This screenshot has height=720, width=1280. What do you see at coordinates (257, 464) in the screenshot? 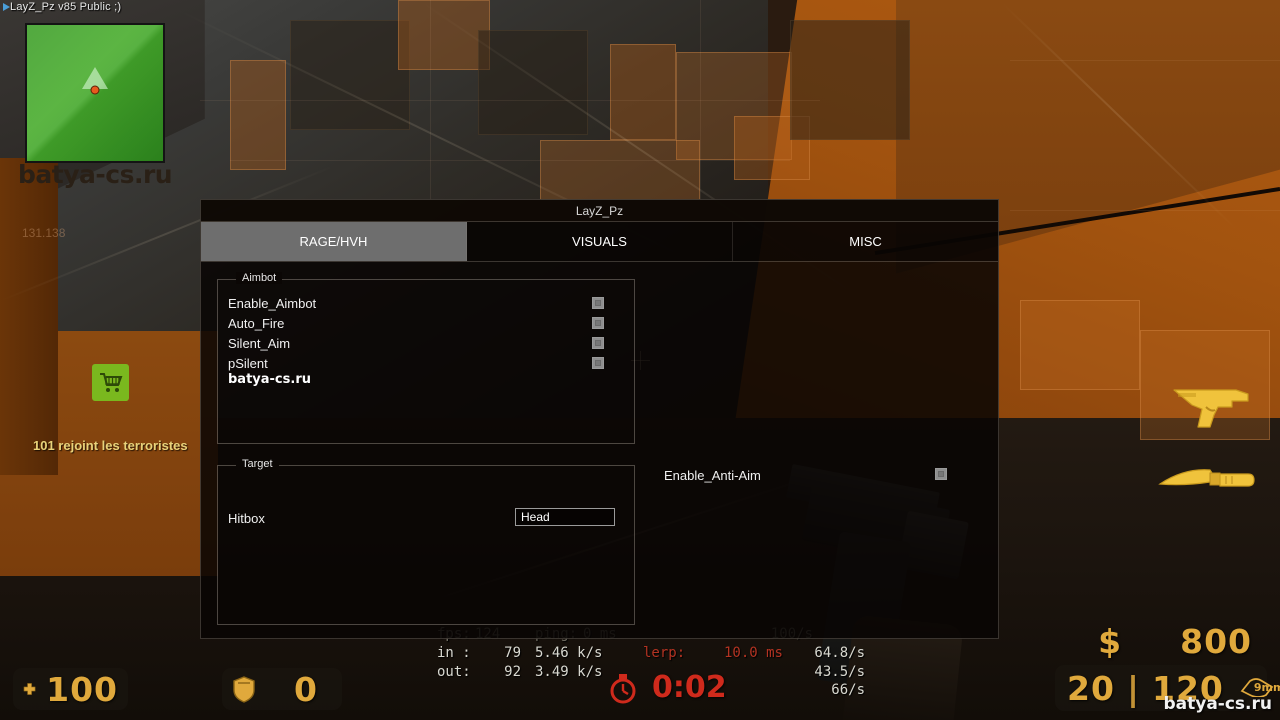
I see `target-group-legend: Target` at bounding box center [257, 464].